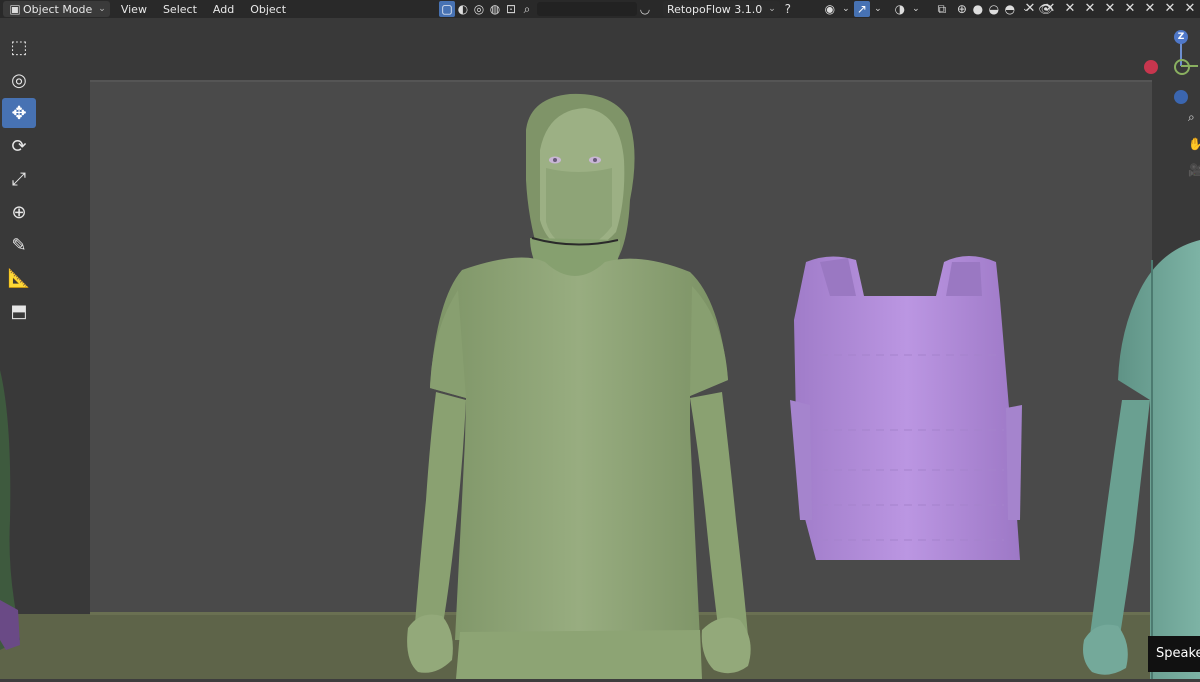 The image size is (1200, 682). Describe the element at coordinates (645, 9) in the screenshot. I see `search-toggle-icon: ◡` at that location.